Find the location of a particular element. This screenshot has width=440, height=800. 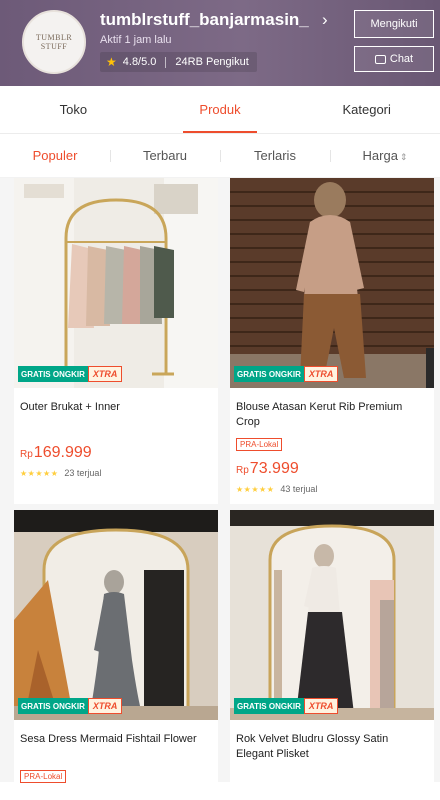

tab-kategori: Kategori is located at coordinates (366, 109).